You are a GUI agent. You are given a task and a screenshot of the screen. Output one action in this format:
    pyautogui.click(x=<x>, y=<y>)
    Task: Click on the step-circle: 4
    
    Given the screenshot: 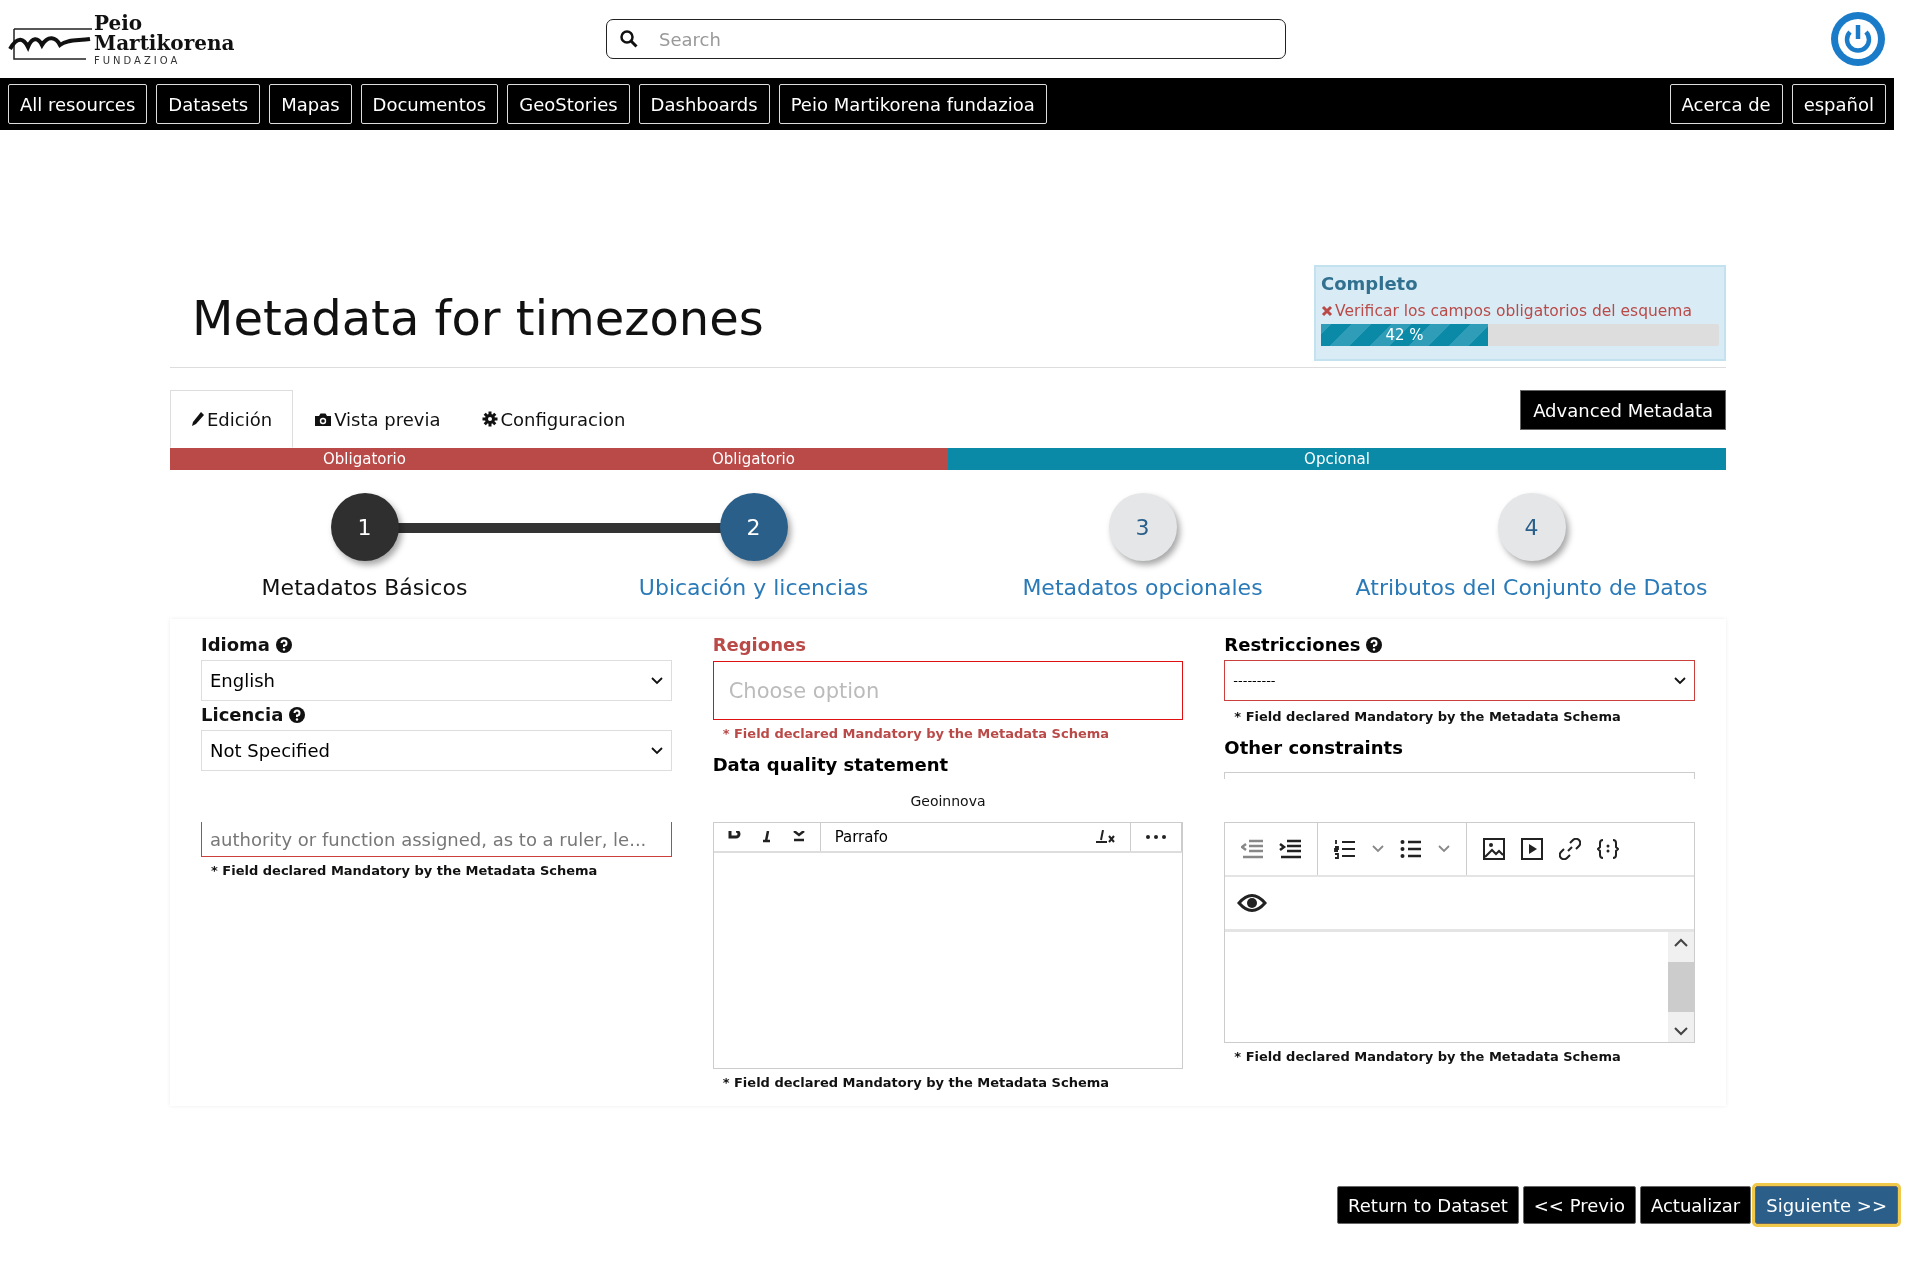 What is the action you would take?
    pyautogui.click(x=1531, y=527)
    